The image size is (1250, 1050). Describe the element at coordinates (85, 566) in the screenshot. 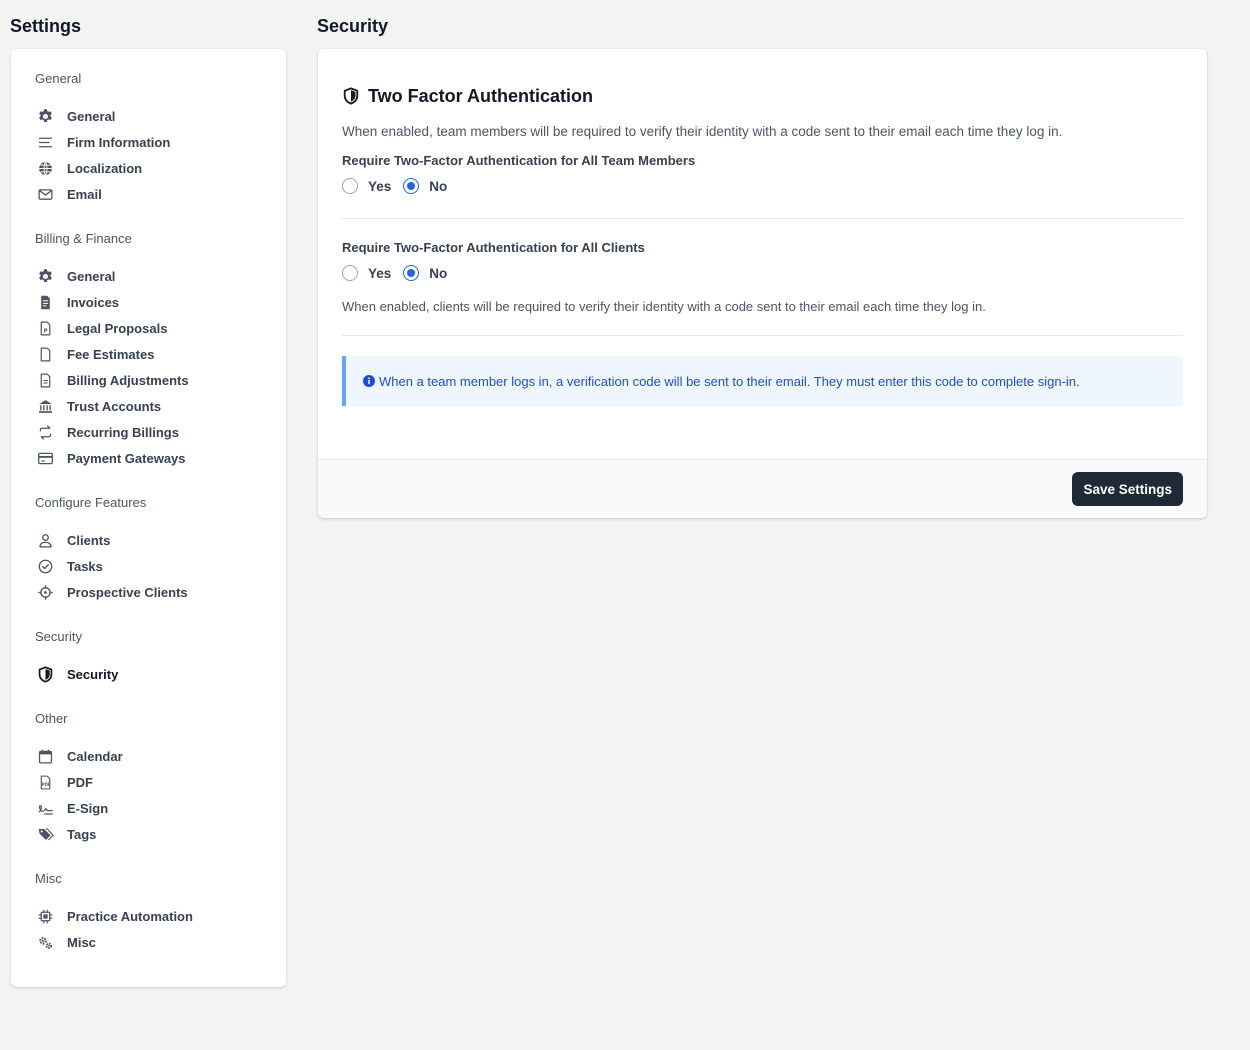

I see `sidebar-item-label: Tasks` at that location.